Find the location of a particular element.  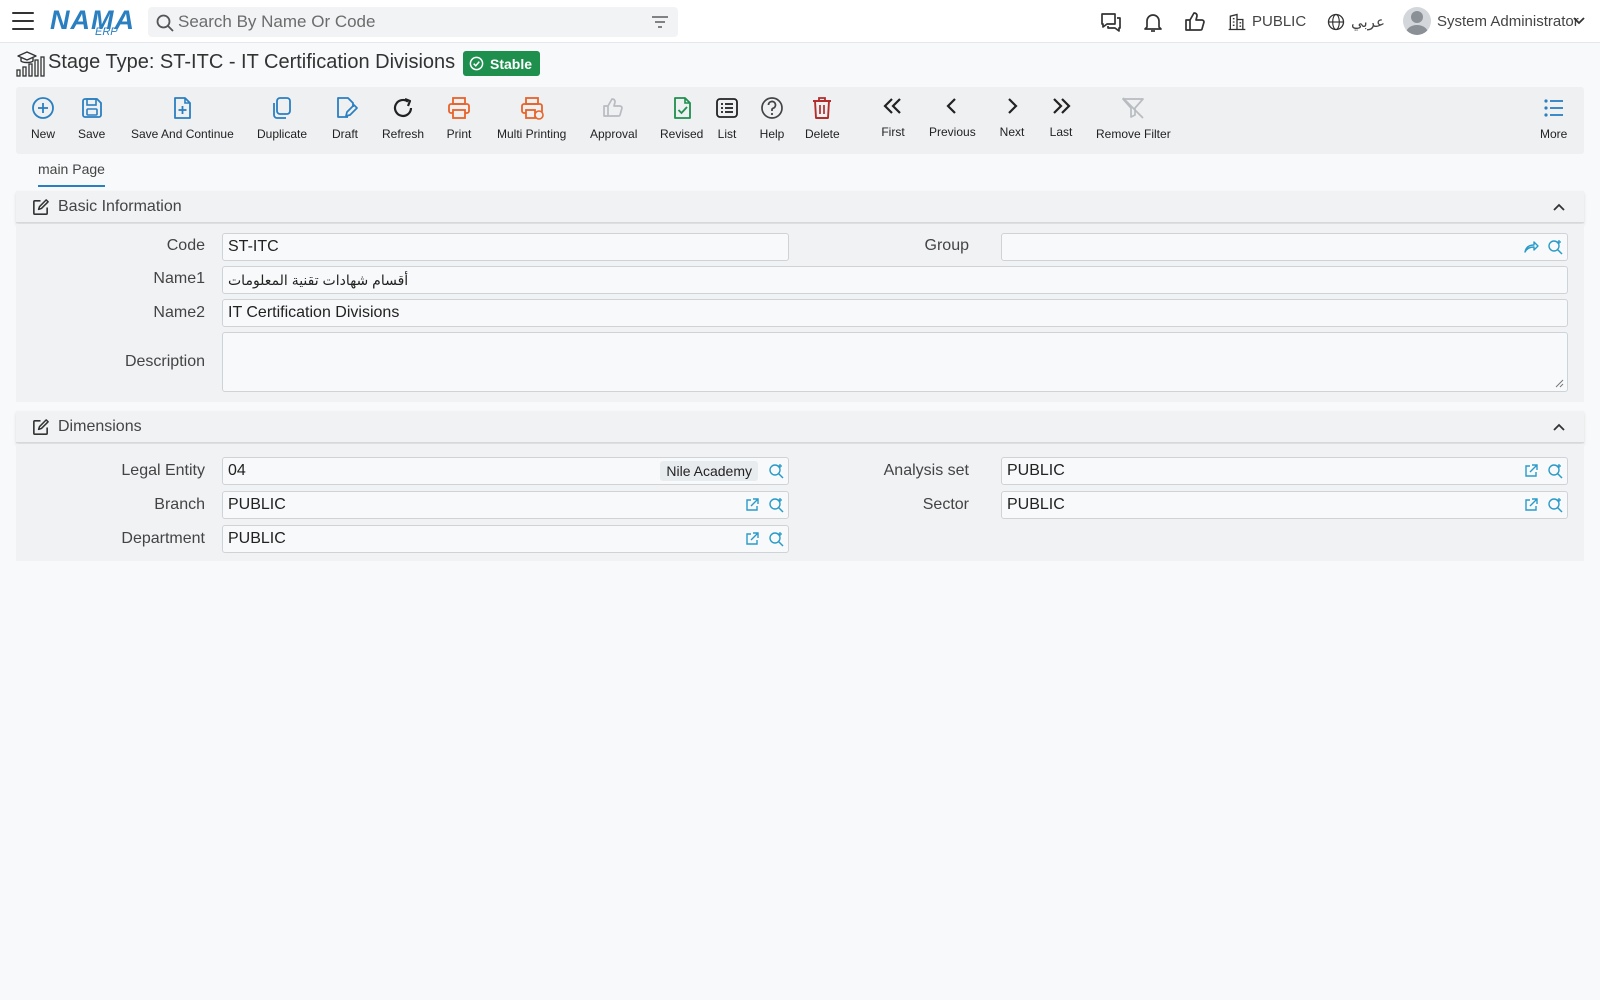

branch-label: Branch is located at coordinates (179, 504).